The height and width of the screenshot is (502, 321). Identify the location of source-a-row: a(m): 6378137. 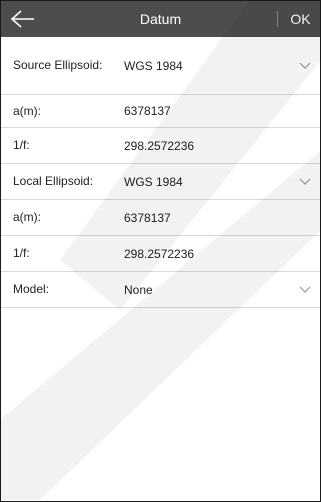
(160, 111).